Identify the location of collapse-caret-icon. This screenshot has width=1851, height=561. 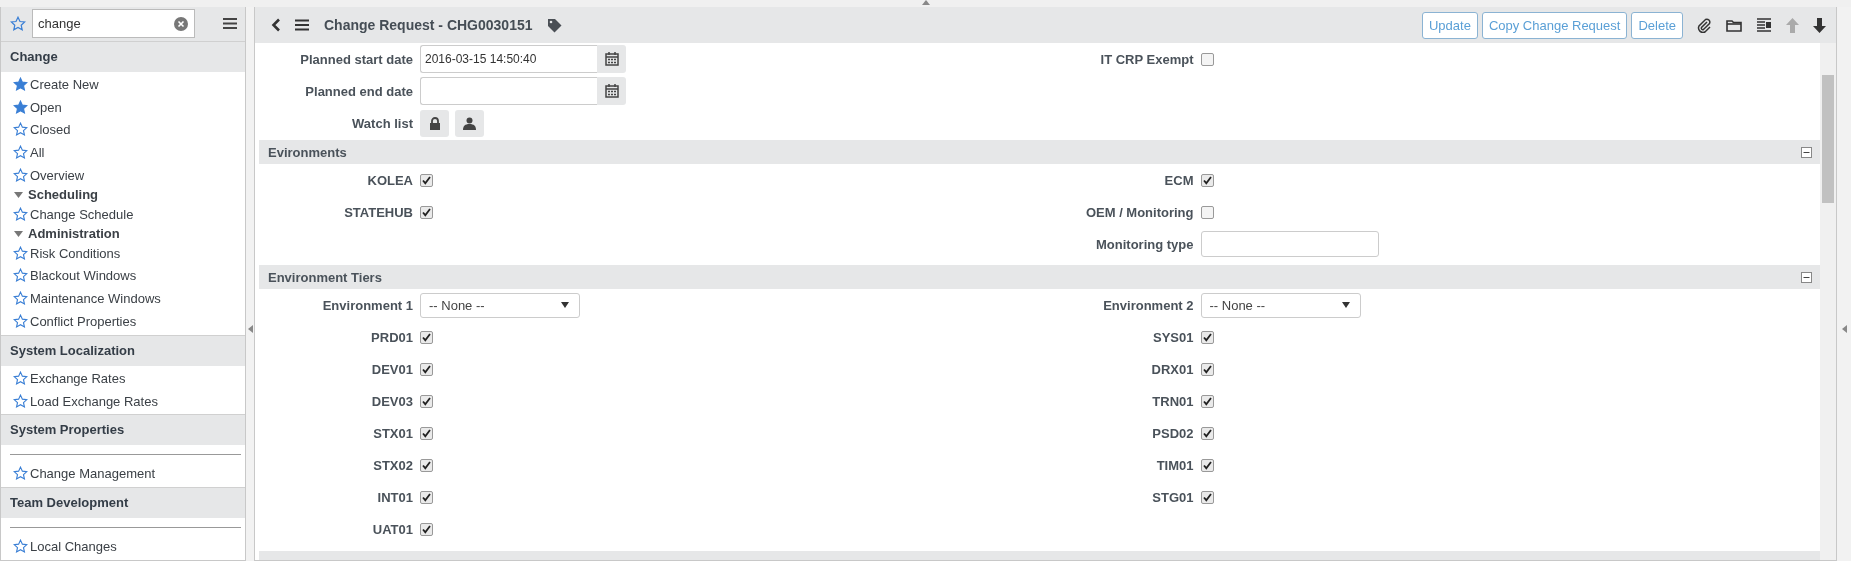
(1844, 329).